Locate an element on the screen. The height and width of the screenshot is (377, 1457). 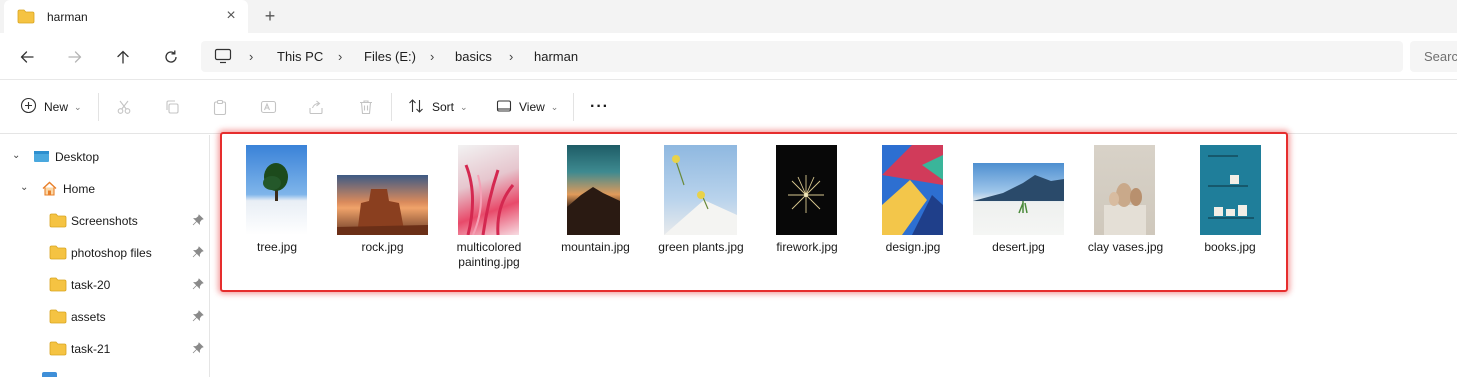
view-button: View ⌄ is located at coordinates (527, 107).